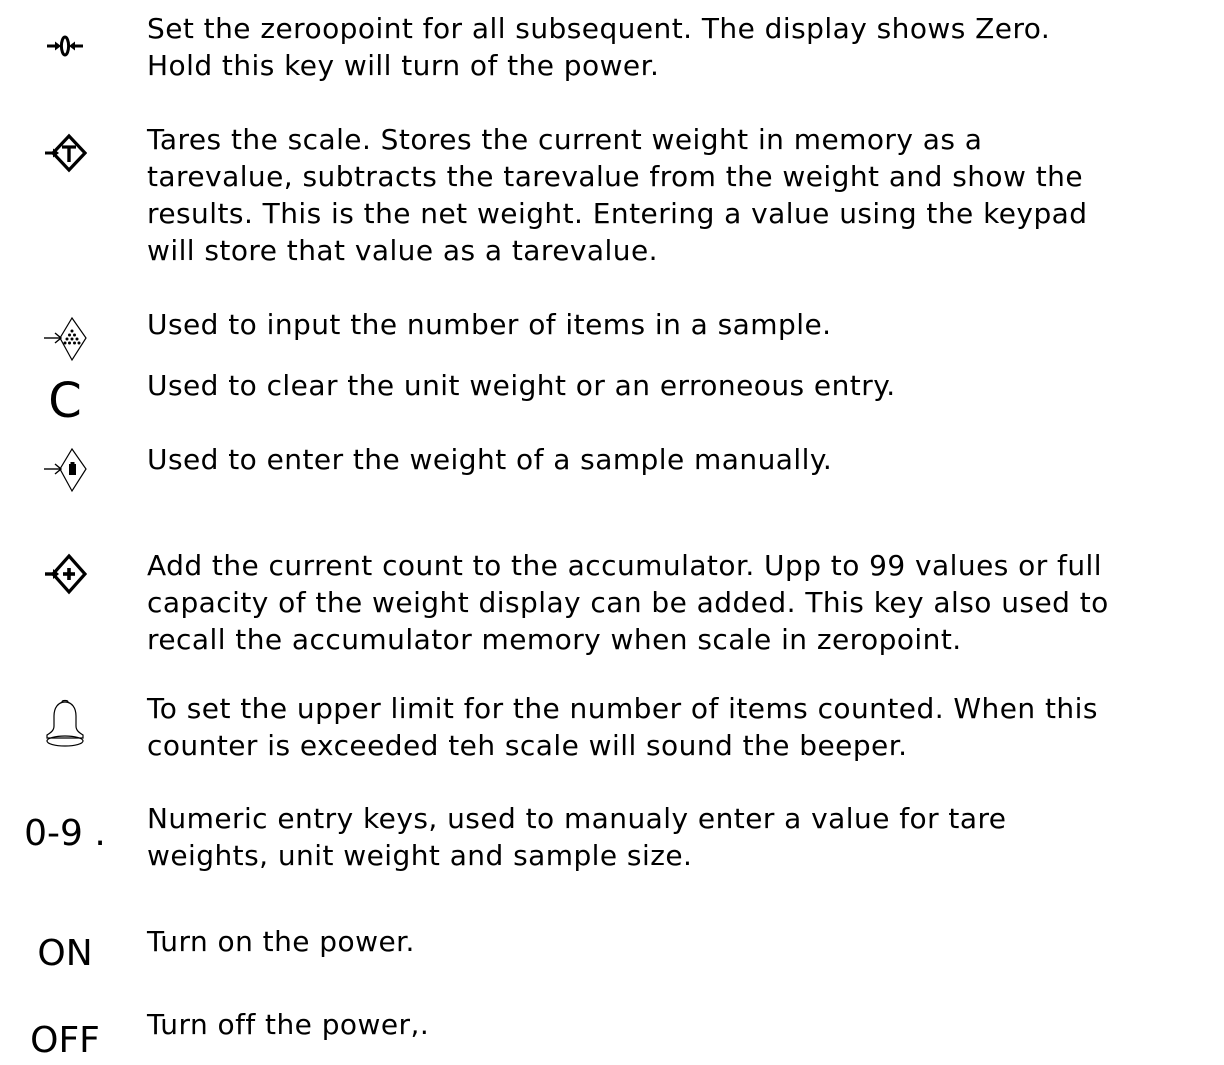 The width and height of the screenshot is (1224, 1065). I want to click on accumulate-key-icon, so click(65, 576).